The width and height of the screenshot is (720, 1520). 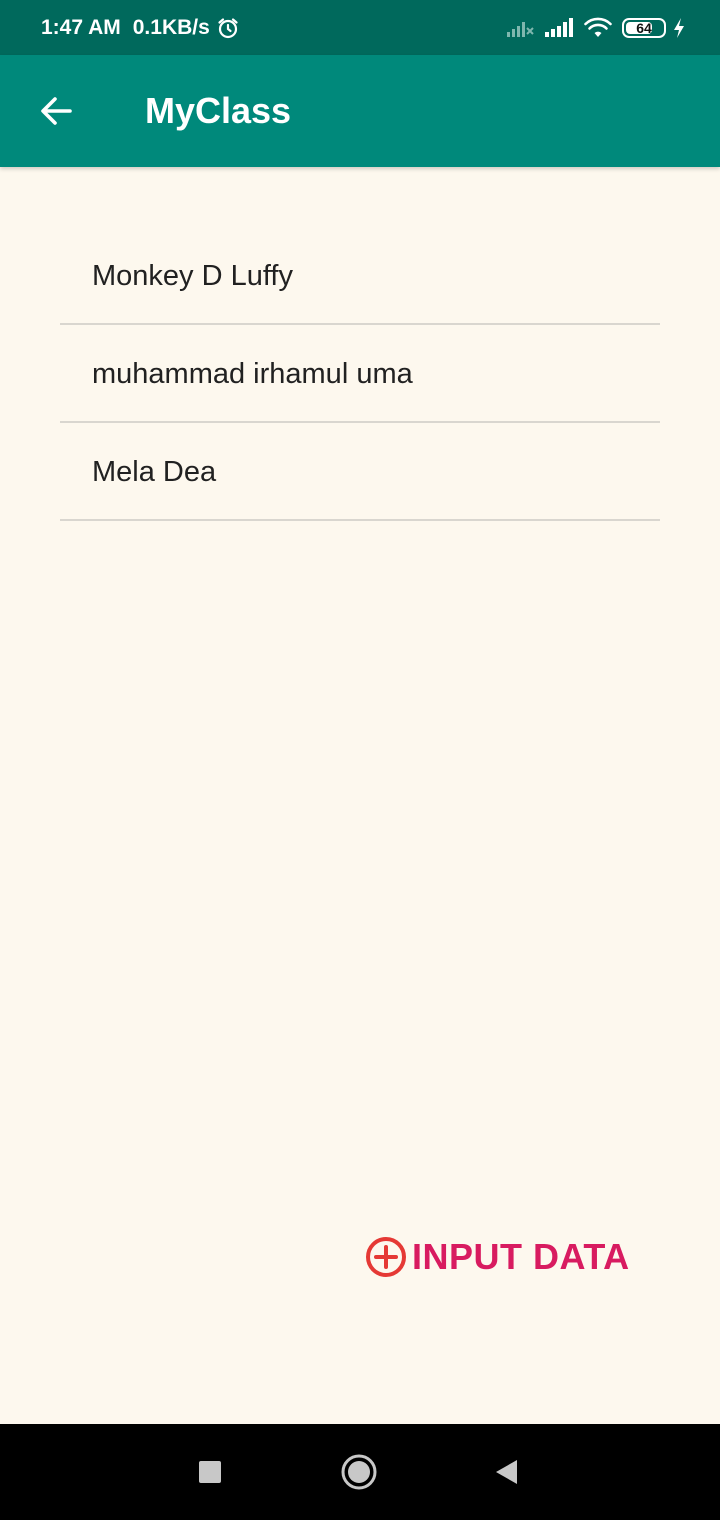 What do you see at coordinates (559, 28) in the screenshot?
I see `signal-icon` at bounding box center [559, 28].